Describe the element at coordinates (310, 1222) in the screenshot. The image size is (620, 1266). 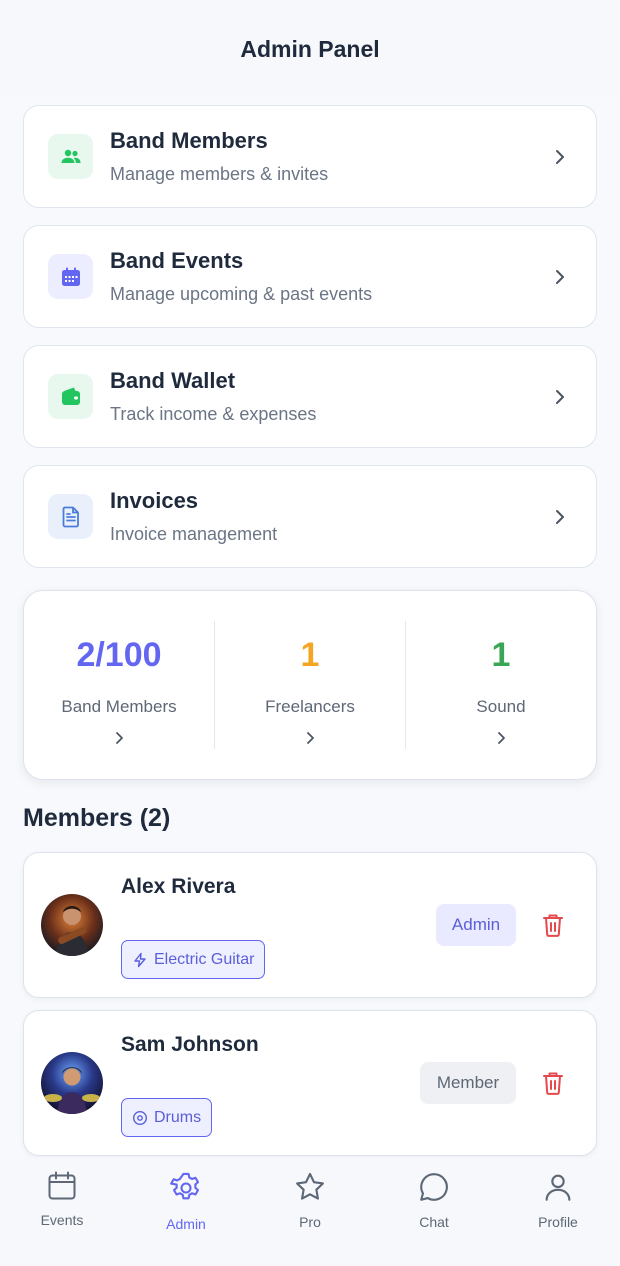
I see `tab-label: Pro` at that location.